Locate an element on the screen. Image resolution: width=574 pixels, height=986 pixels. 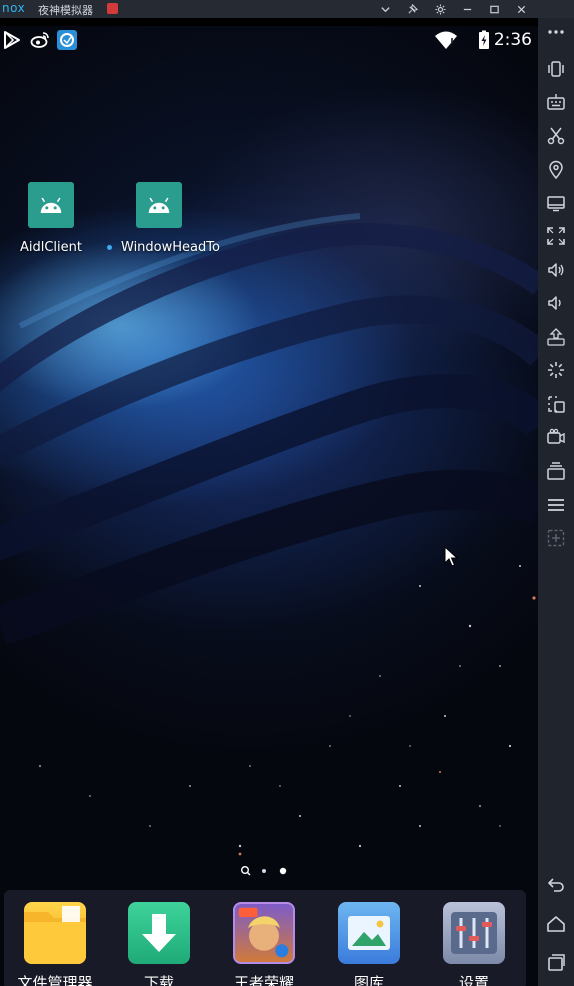
new-app-indicator is located at coordinates (109, 247).